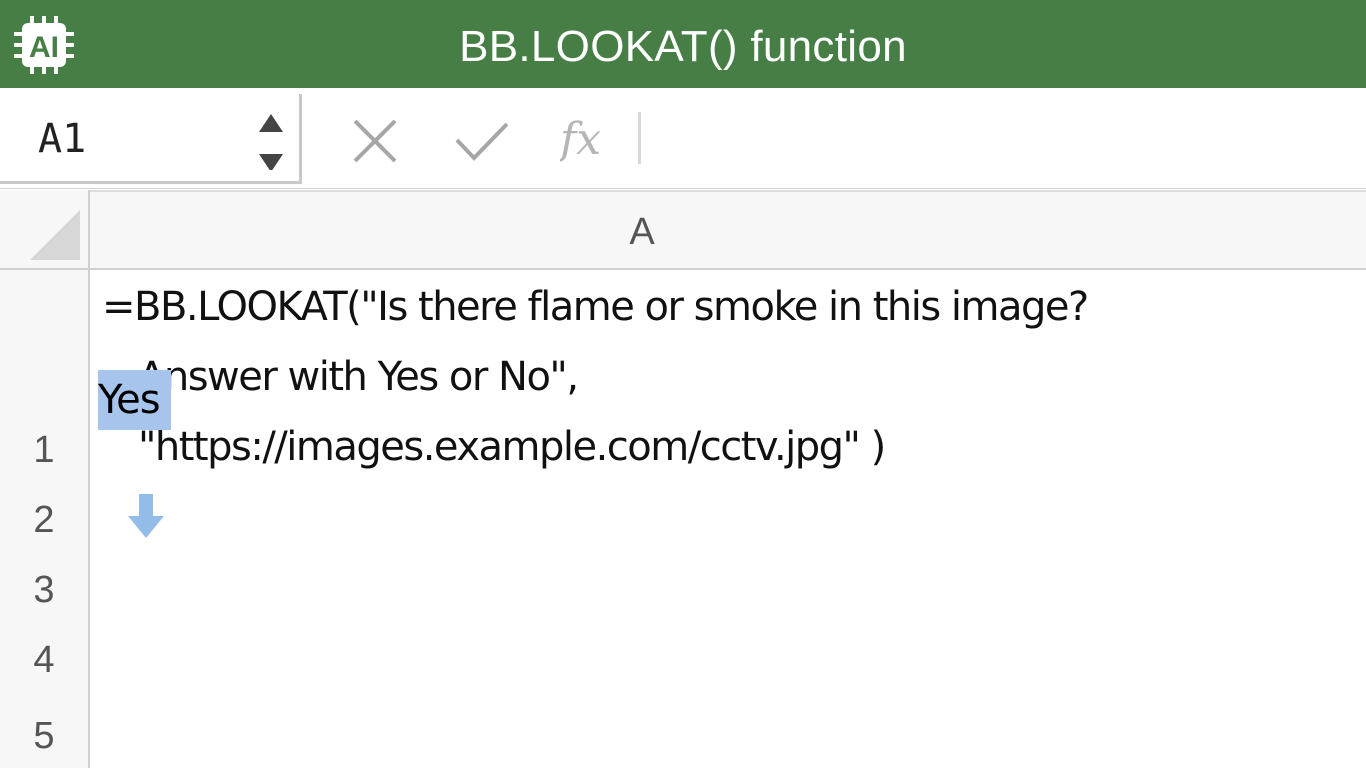  I want to click on title-bar: AI BB.LOOKAT() function, so click(683, 44).